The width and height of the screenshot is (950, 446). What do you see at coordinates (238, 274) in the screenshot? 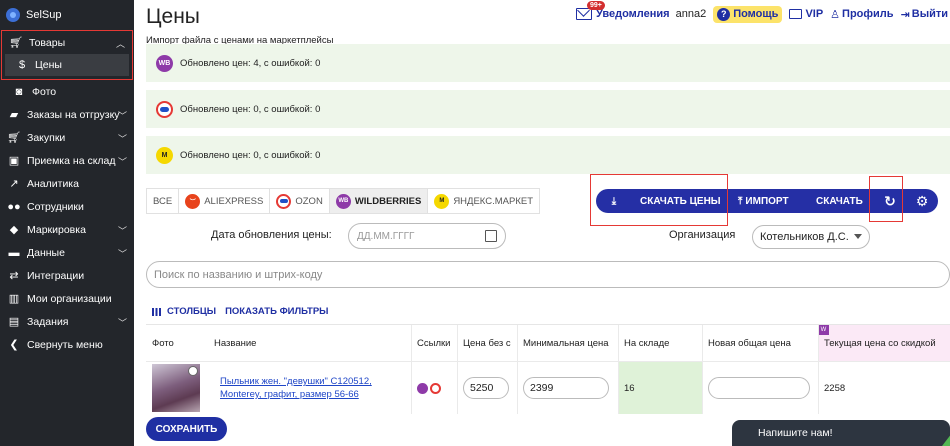
I see `search-placeholder: Поиск по названию и штрих-коду` at bounding box center [238, 274].